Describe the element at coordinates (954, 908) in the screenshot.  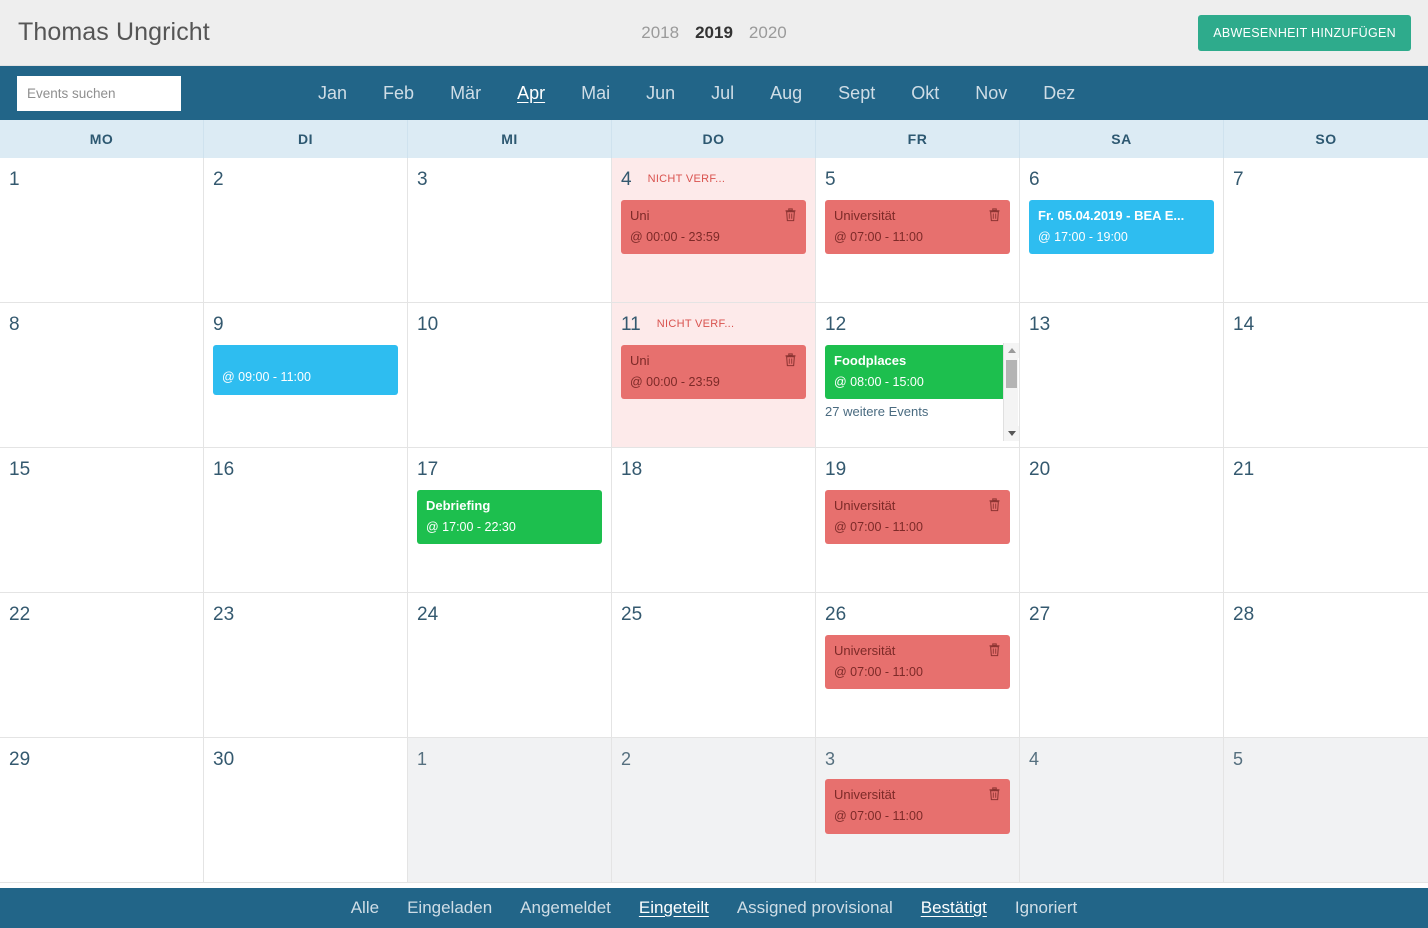
I see `filter-bestätigt: Bestätigt` at that location.